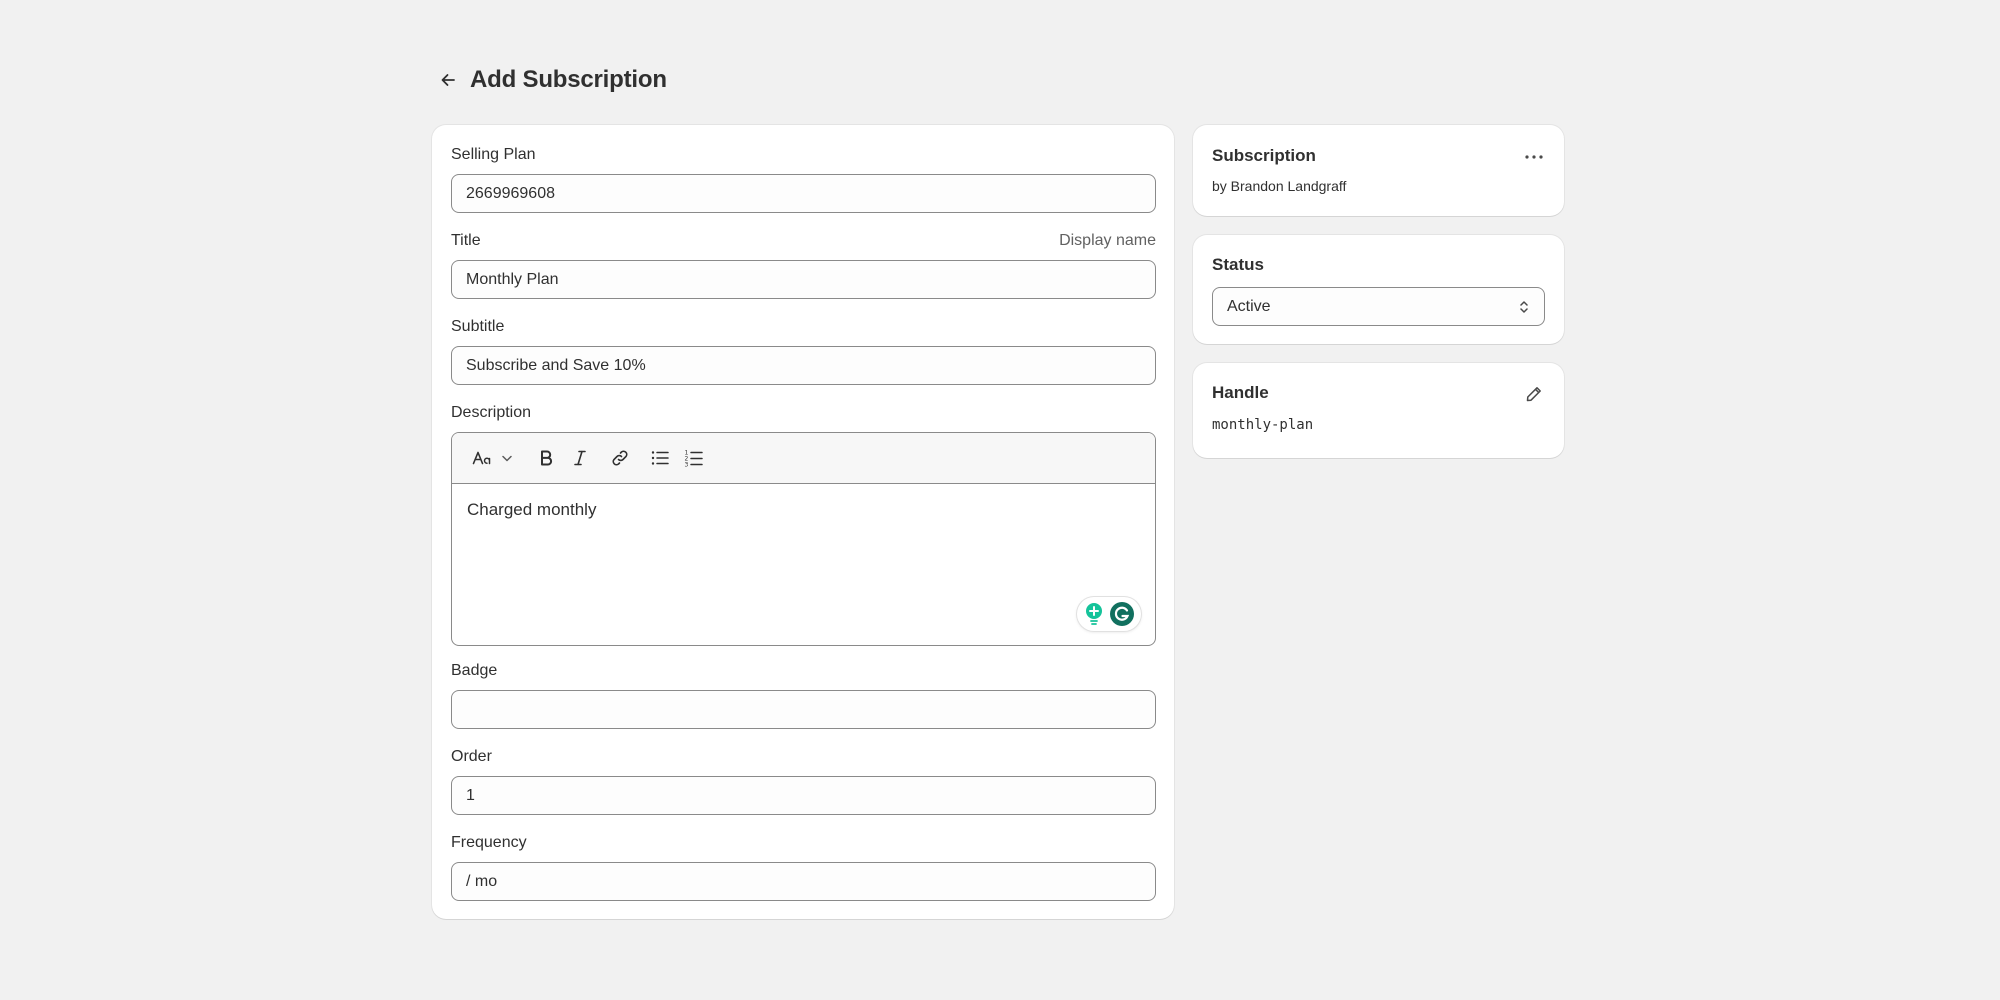 The height and width of the screenshot is (1000, 2000). What do you see at coordinates (803, 510) in the screenshot?
I see `description-content: Charged monthly` at bounding box center [803, 510].